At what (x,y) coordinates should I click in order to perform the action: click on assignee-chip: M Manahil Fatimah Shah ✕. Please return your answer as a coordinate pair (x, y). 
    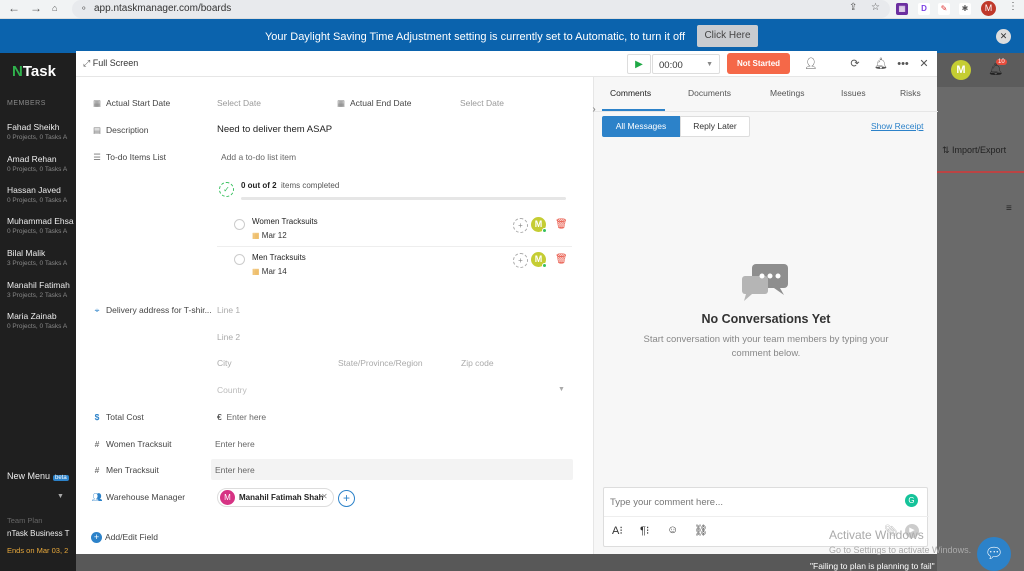
    Looking at the image, I should click on (275, 497).